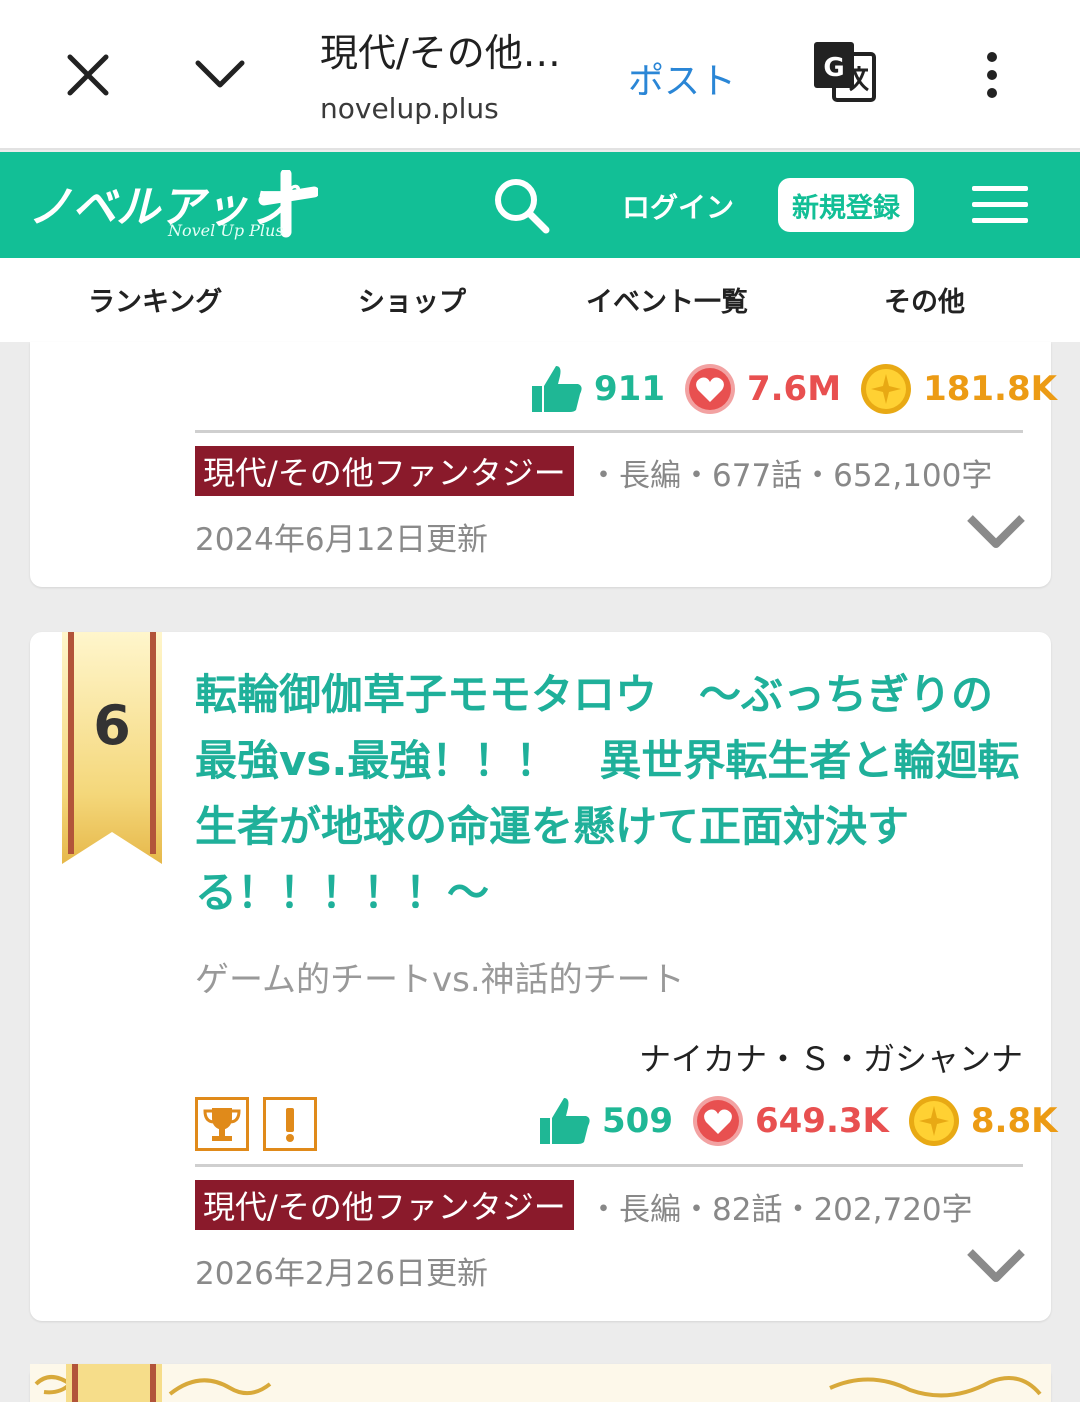 This screenshot has height=1402, width=1080. What do you see at coordinates (990, 389) in the screenshot?
I see `coins-count: 181.8K` at bounding box center [990, 389].